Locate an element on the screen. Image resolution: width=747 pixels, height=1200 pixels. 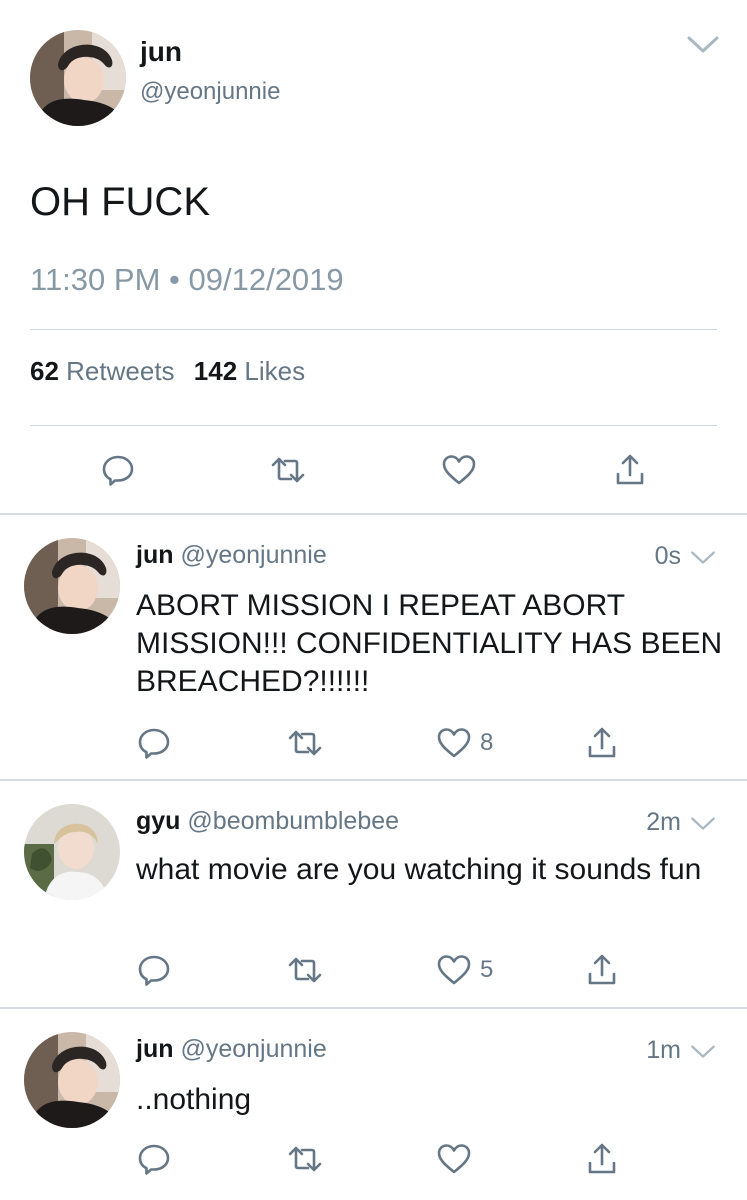
tweet-timestamp: 11:30 PM • 09/12/2019 is located at coordinates (187, 280).